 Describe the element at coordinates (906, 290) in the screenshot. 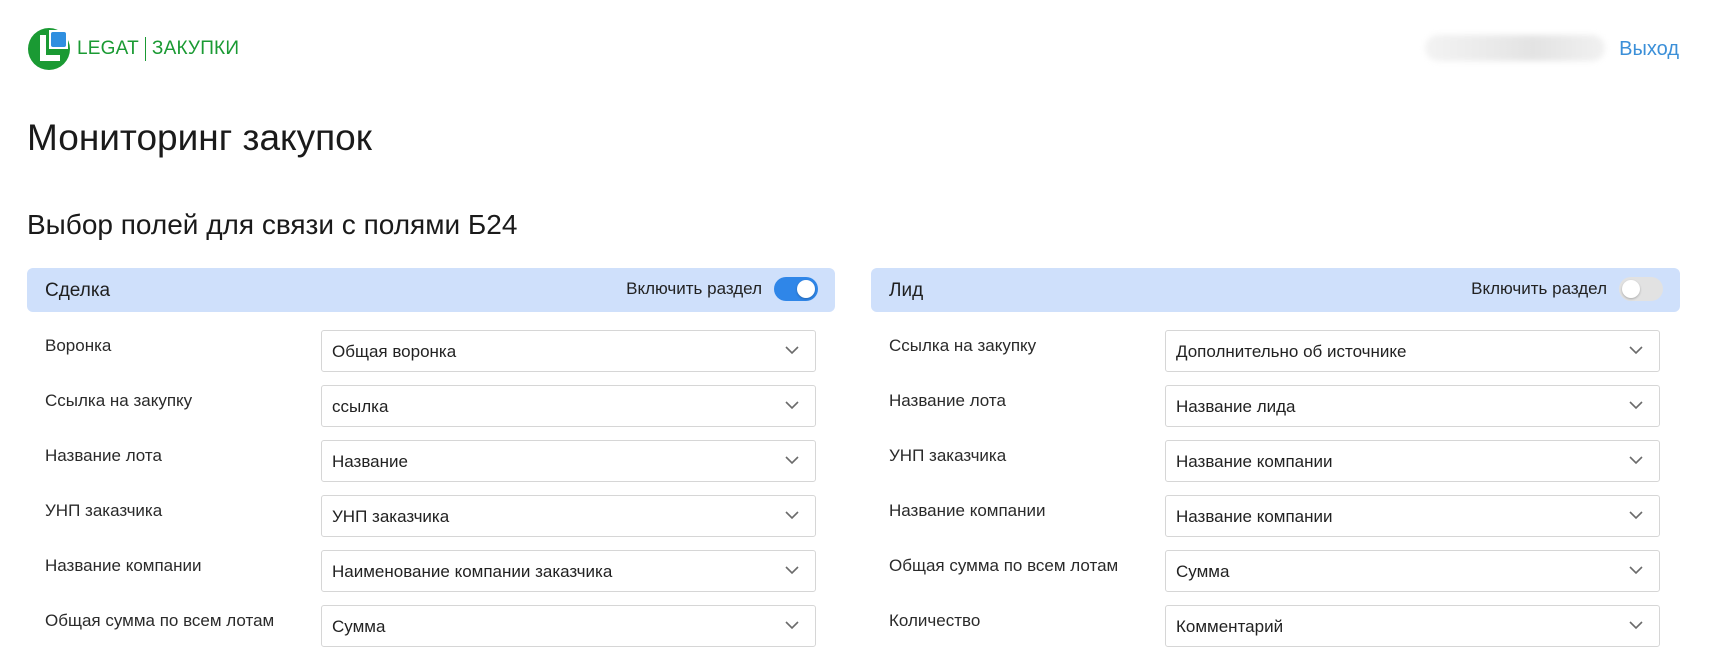

I see `lead-panel-title: Лид` at that location.